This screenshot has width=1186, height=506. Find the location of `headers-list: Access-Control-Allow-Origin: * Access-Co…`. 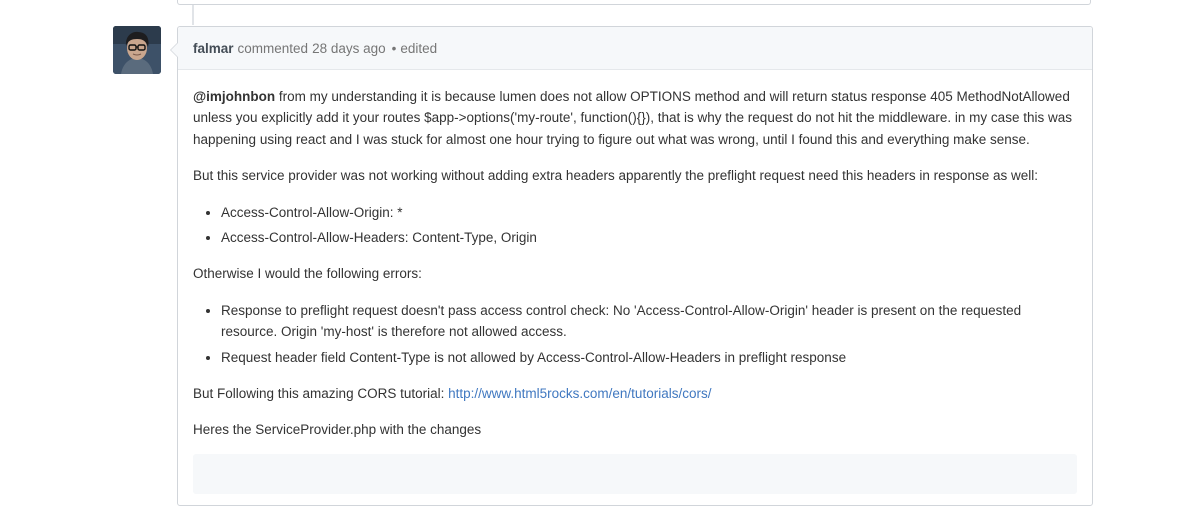

headers-list: Access-Control-Allow-Origin: * Access-Co… is located at coordinates (635, 225).